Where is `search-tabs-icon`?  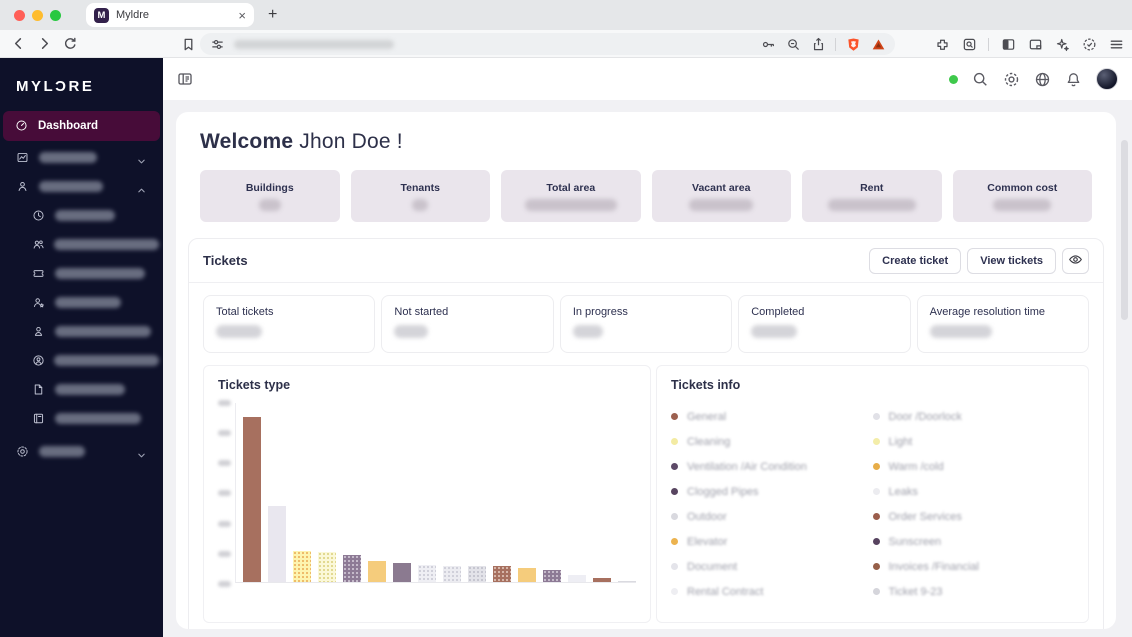 search-tabs-icon is located at coordinates (969, 44).